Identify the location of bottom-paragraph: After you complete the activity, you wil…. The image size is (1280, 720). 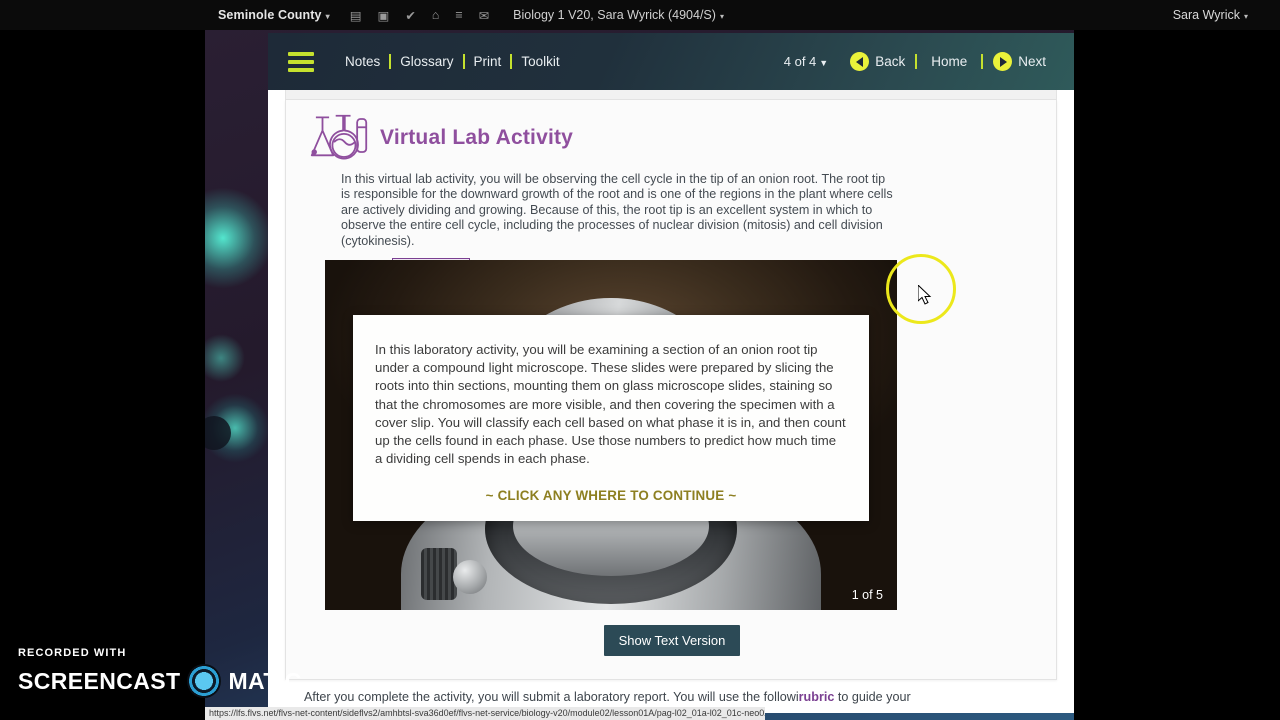
(669, 697).